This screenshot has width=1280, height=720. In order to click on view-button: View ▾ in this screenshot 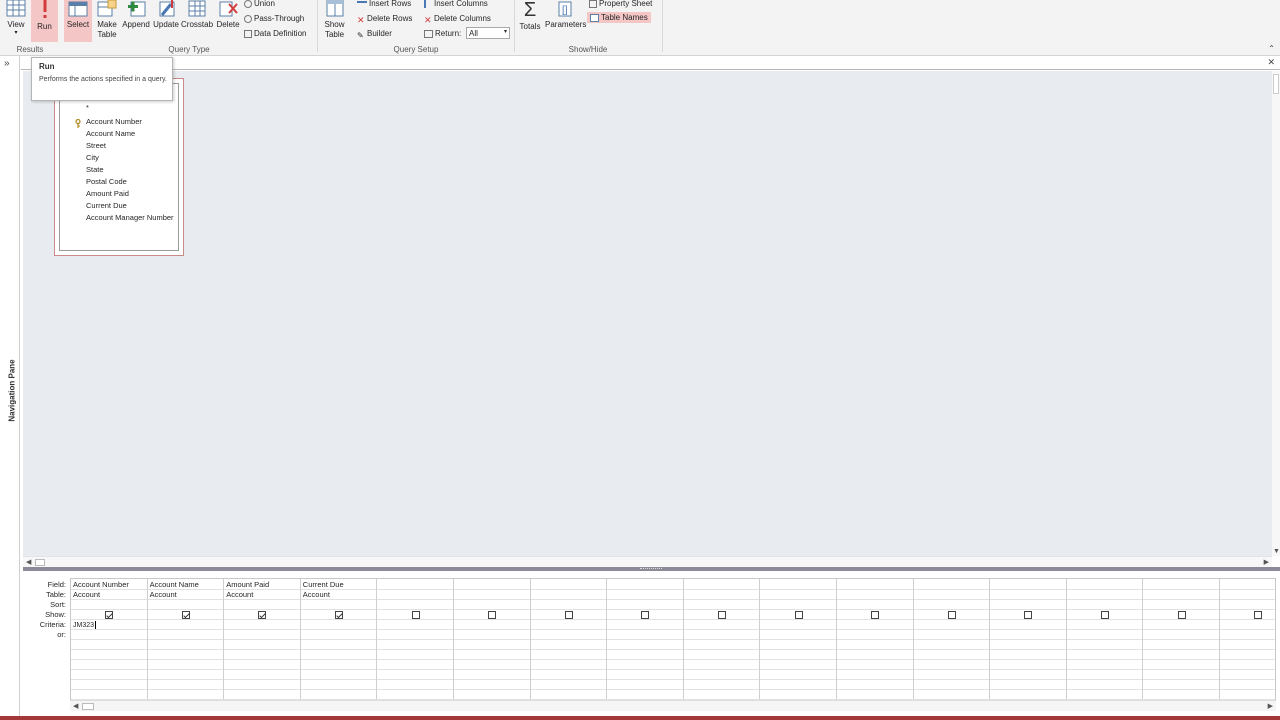, I will do `click(16, 21)`.